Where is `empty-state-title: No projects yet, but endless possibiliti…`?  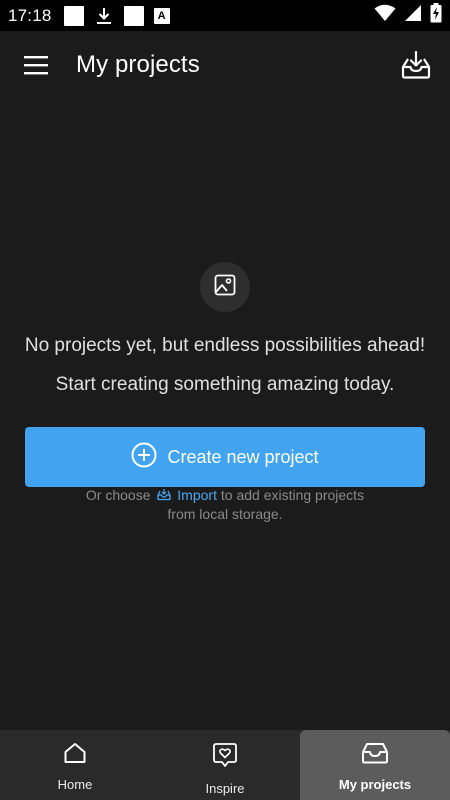
empty-state-title: No projects yet, but endless possibiliti… is located at coordinates (225, 345).